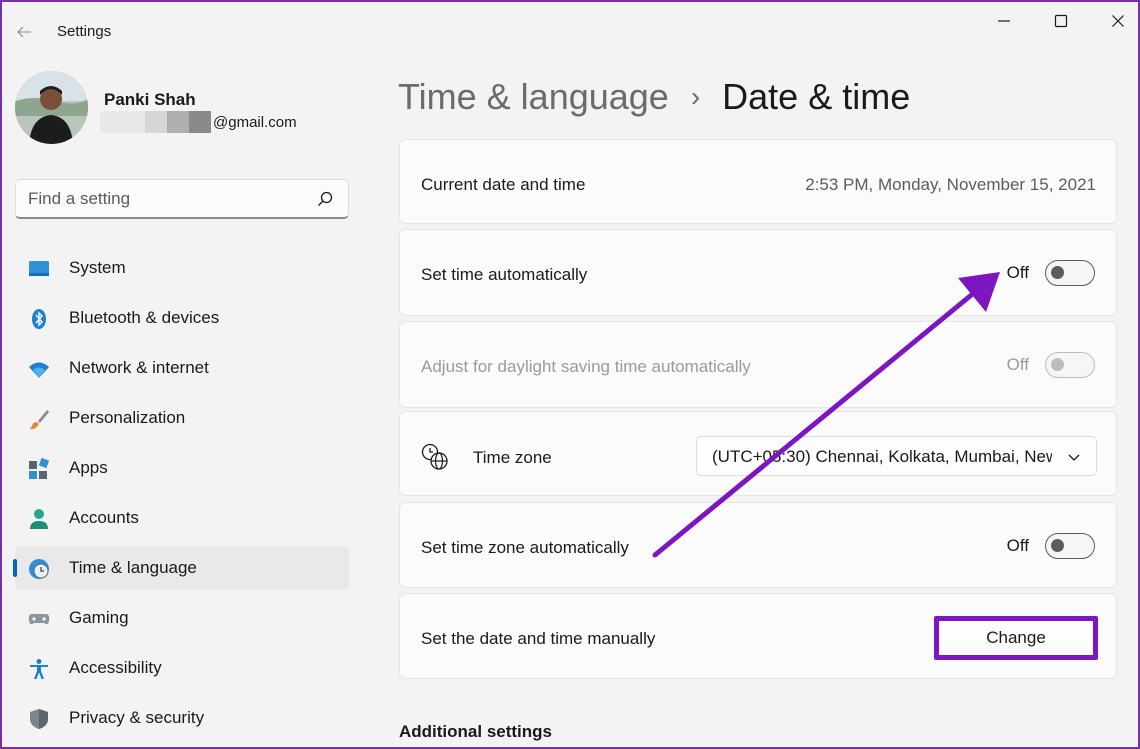 The width and height of the screenshot is (1140, 749). What do you see at coordinates (475, 731) in the screenshot?
I see `additional-settings-heading: Additional settings` at bounding box center [475, 731].